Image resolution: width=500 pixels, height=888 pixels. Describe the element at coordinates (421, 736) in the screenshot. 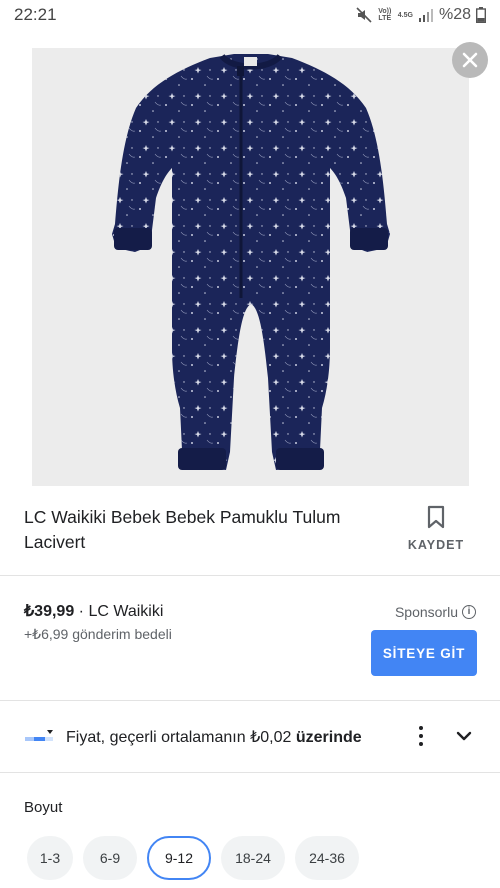

I see `more-options-icon` at that location.